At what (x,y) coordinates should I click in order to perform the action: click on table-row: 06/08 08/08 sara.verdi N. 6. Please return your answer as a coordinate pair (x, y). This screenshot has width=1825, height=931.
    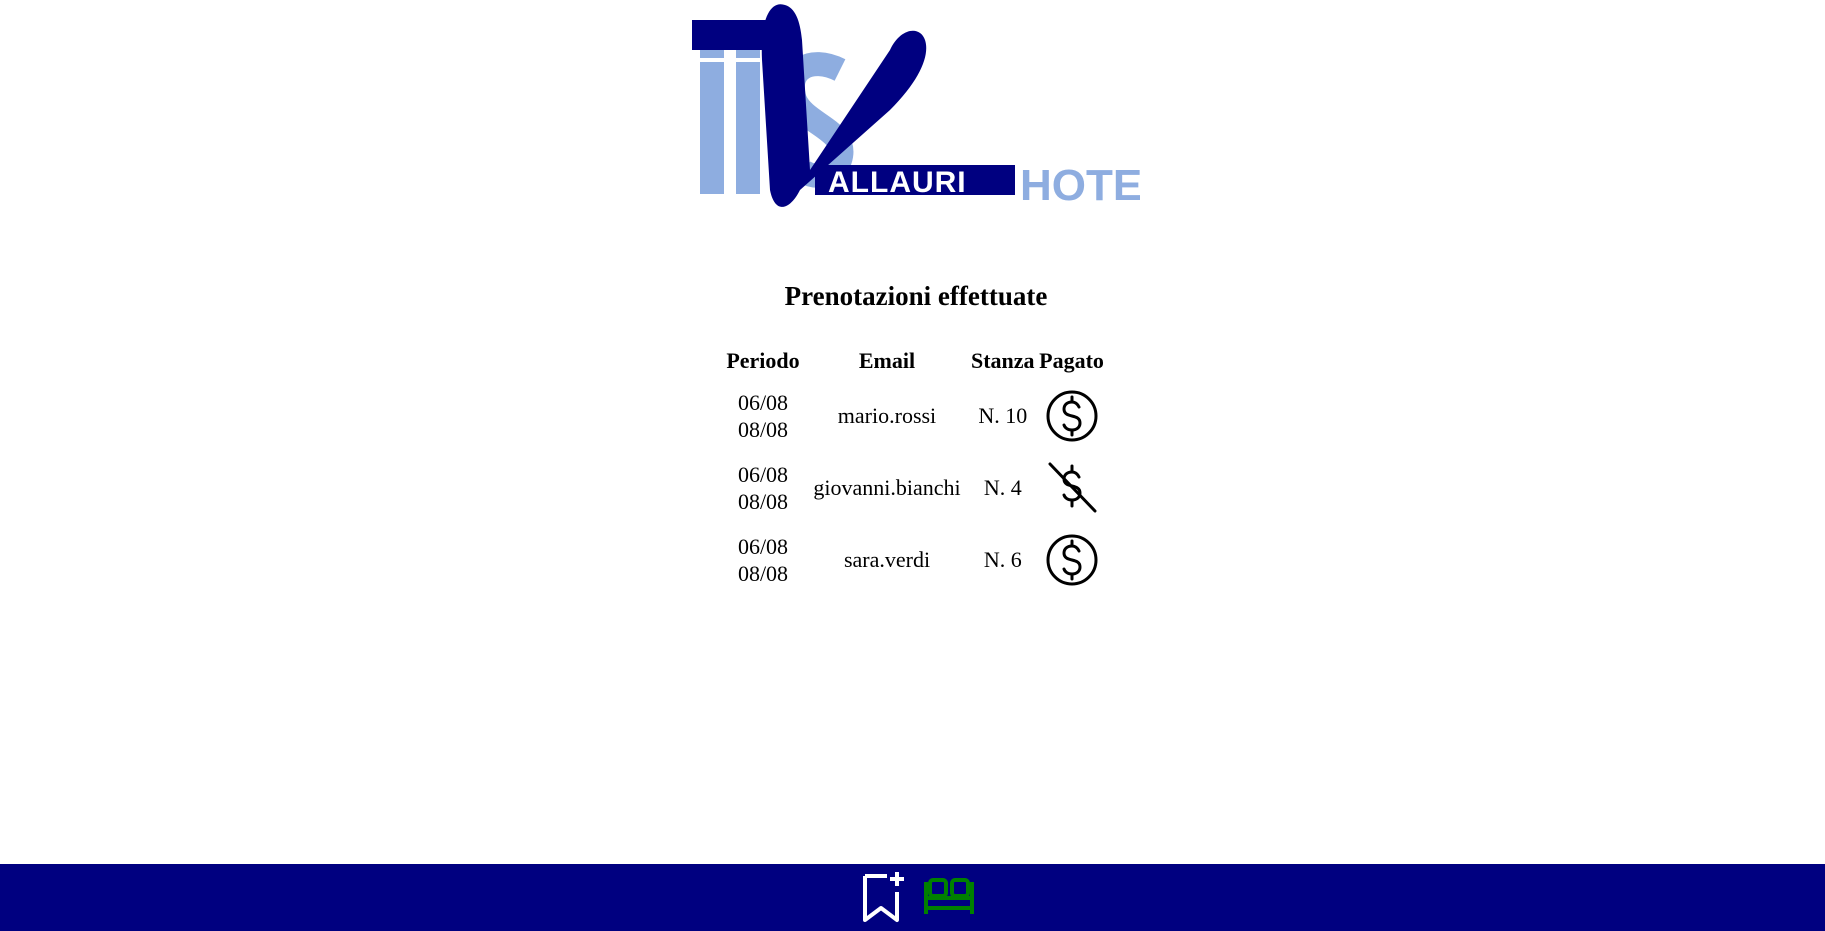
    Looking at the image, I should click on (914, 560).